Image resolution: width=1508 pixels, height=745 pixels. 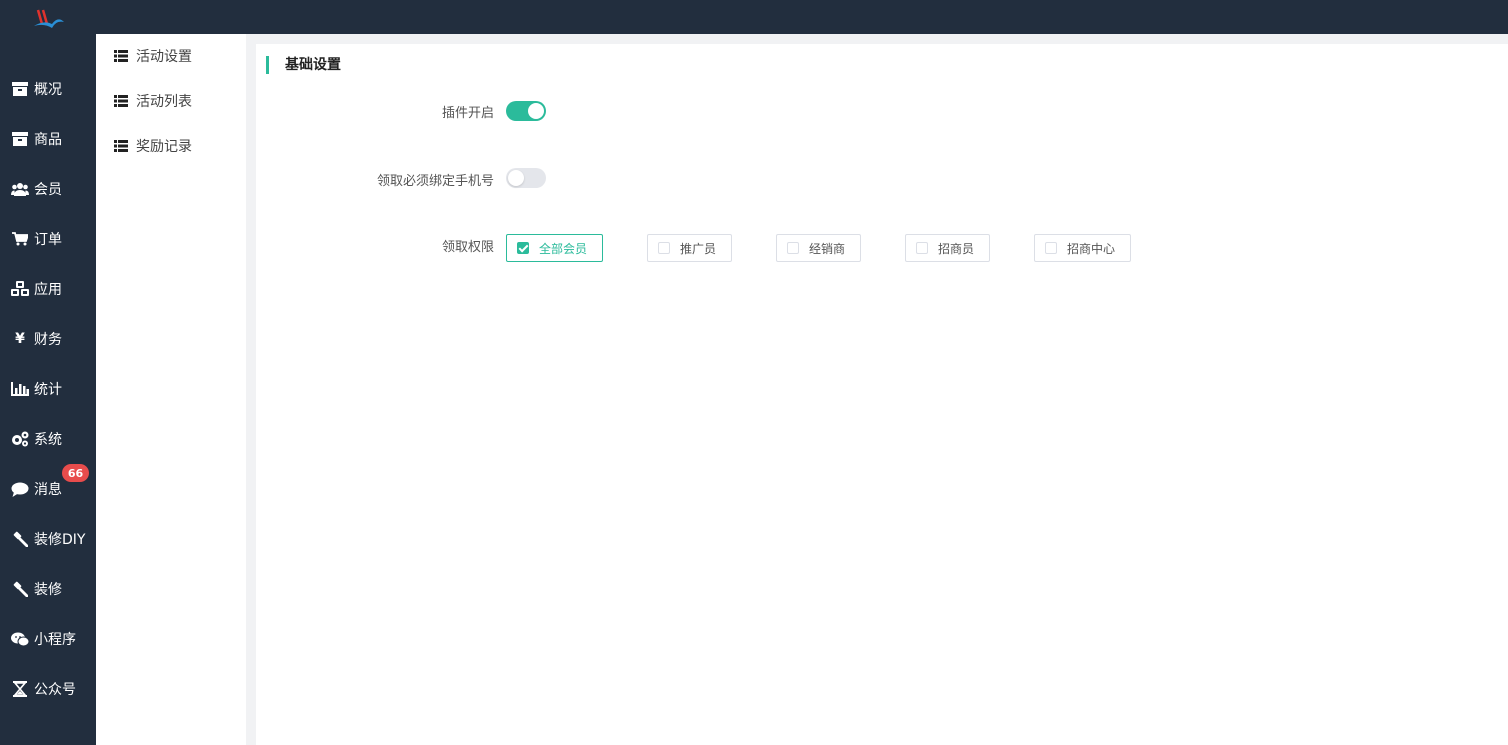 I want to click on sidebar-item-members: 会员, so click(x=48, y=189).